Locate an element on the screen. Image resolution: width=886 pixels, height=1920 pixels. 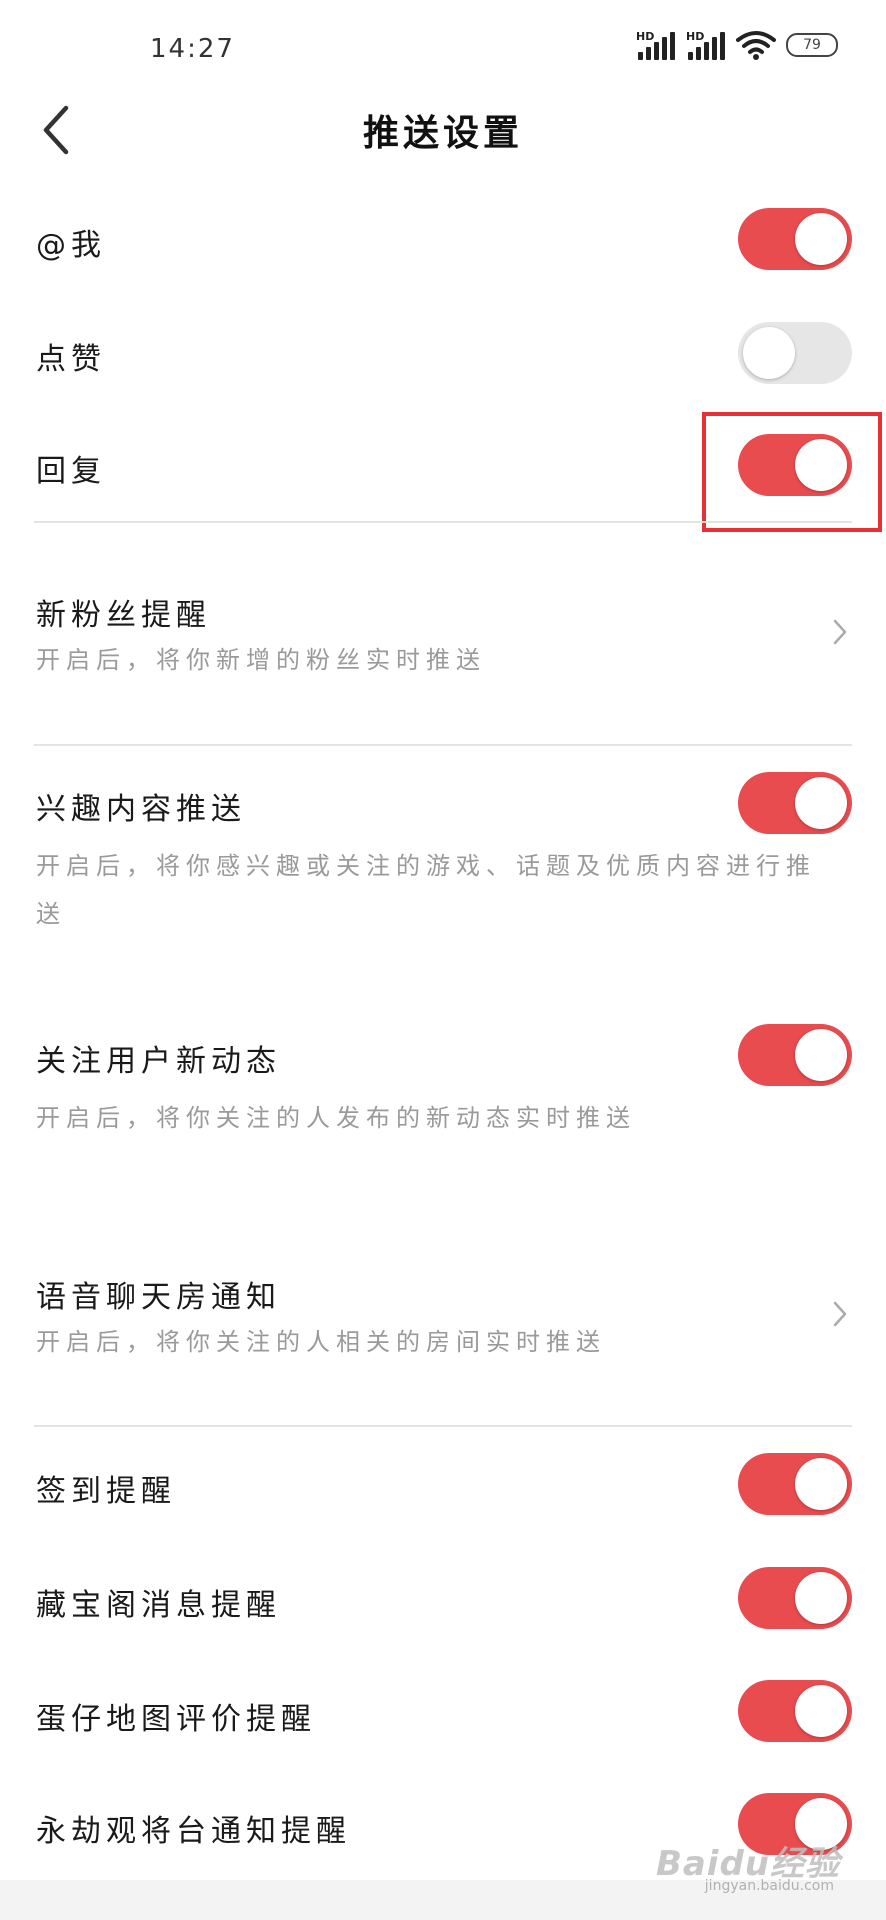
setting-label-new-fans: 新粉丝提醒 is located at coordinates (123, 615).